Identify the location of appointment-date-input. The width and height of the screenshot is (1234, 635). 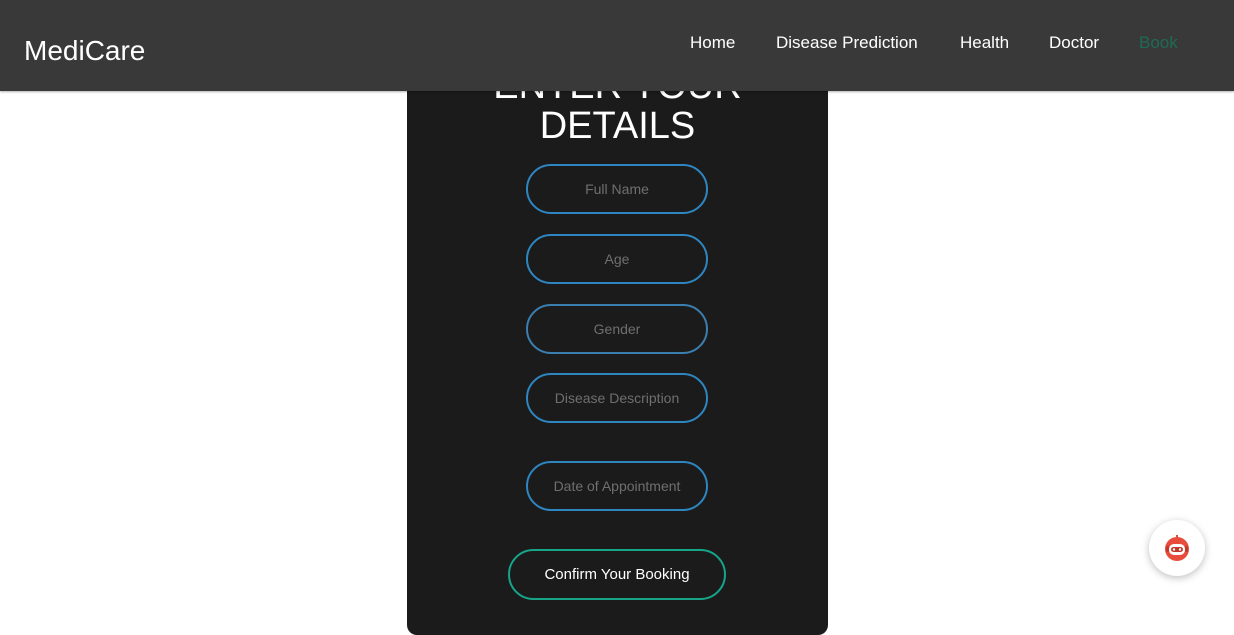
(617, 486).